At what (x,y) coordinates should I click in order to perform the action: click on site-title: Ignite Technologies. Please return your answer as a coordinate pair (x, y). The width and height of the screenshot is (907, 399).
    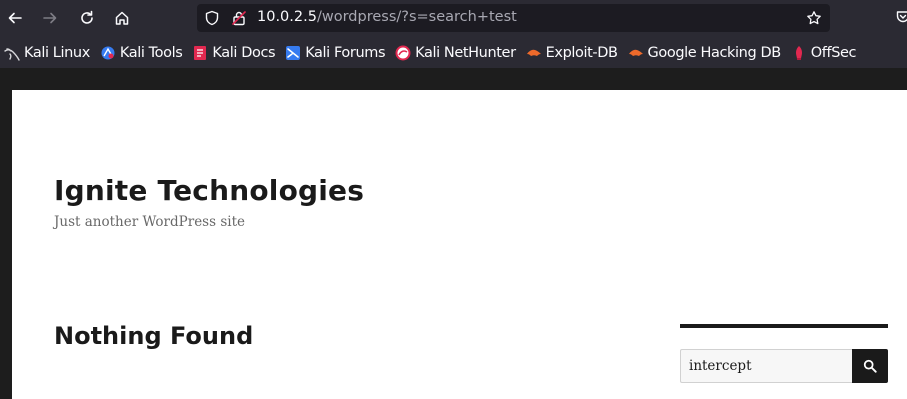
    Looking at the image, I should click on (209, 190).